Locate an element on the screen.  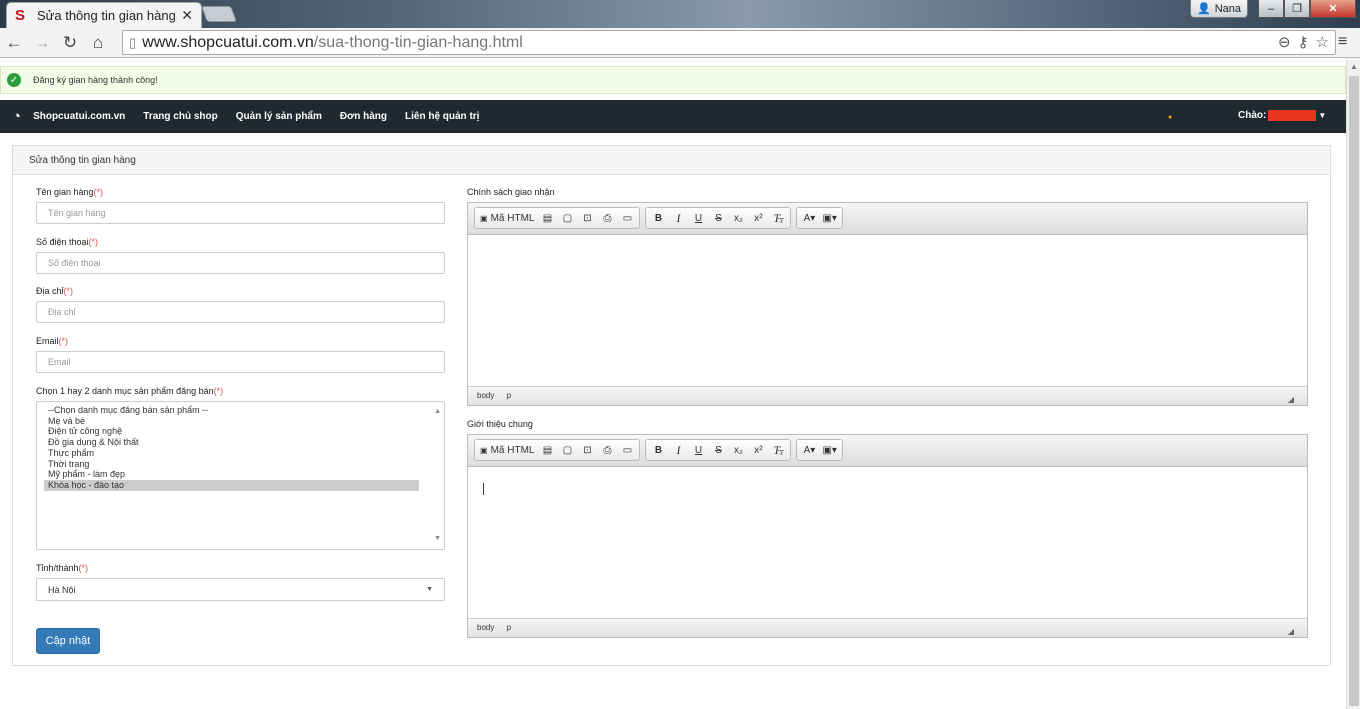
dashboard-icon: ◔ is located at coordinates (16, 116).